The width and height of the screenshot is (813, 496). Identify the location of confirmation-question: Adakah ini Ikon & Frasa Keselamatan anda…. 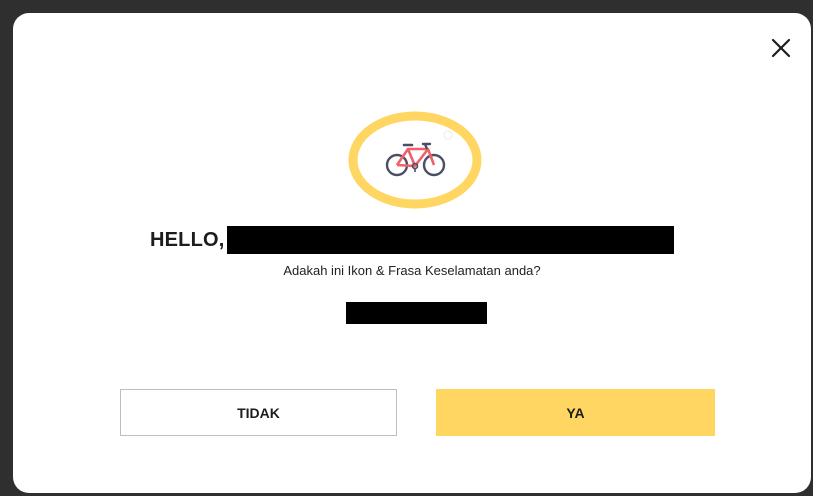
(412, 270).